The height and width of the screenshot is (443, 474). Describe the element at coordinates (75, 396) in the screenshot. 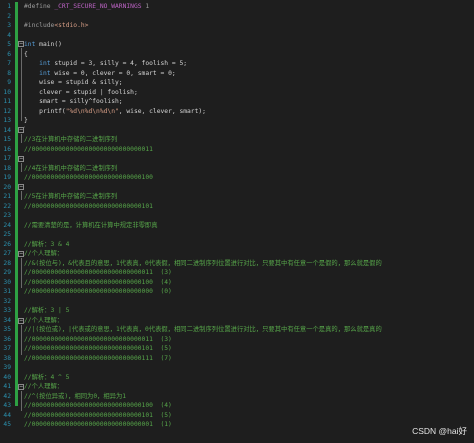

I see `line-text: //^(按位异或)，相同为0，相异为1` at that location.